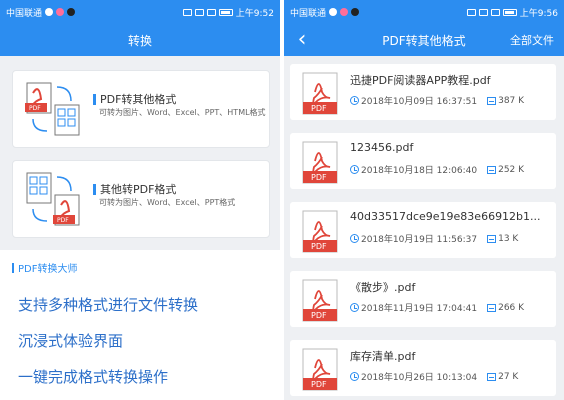 The image size is (564, 400). Describe the element at coordinates (167, 202) in the screenshot. I see `card-description: 可转为图片、Word、Excel、PPT格式` at that location.